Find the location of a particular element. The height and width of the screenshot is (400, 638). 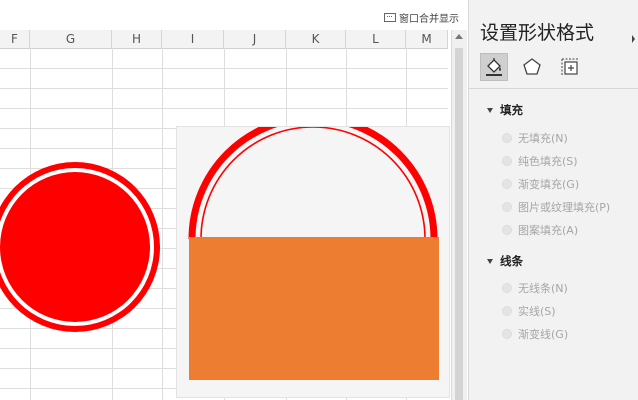

option-label: 渐变线(G) is located at coordinates (543, 334).